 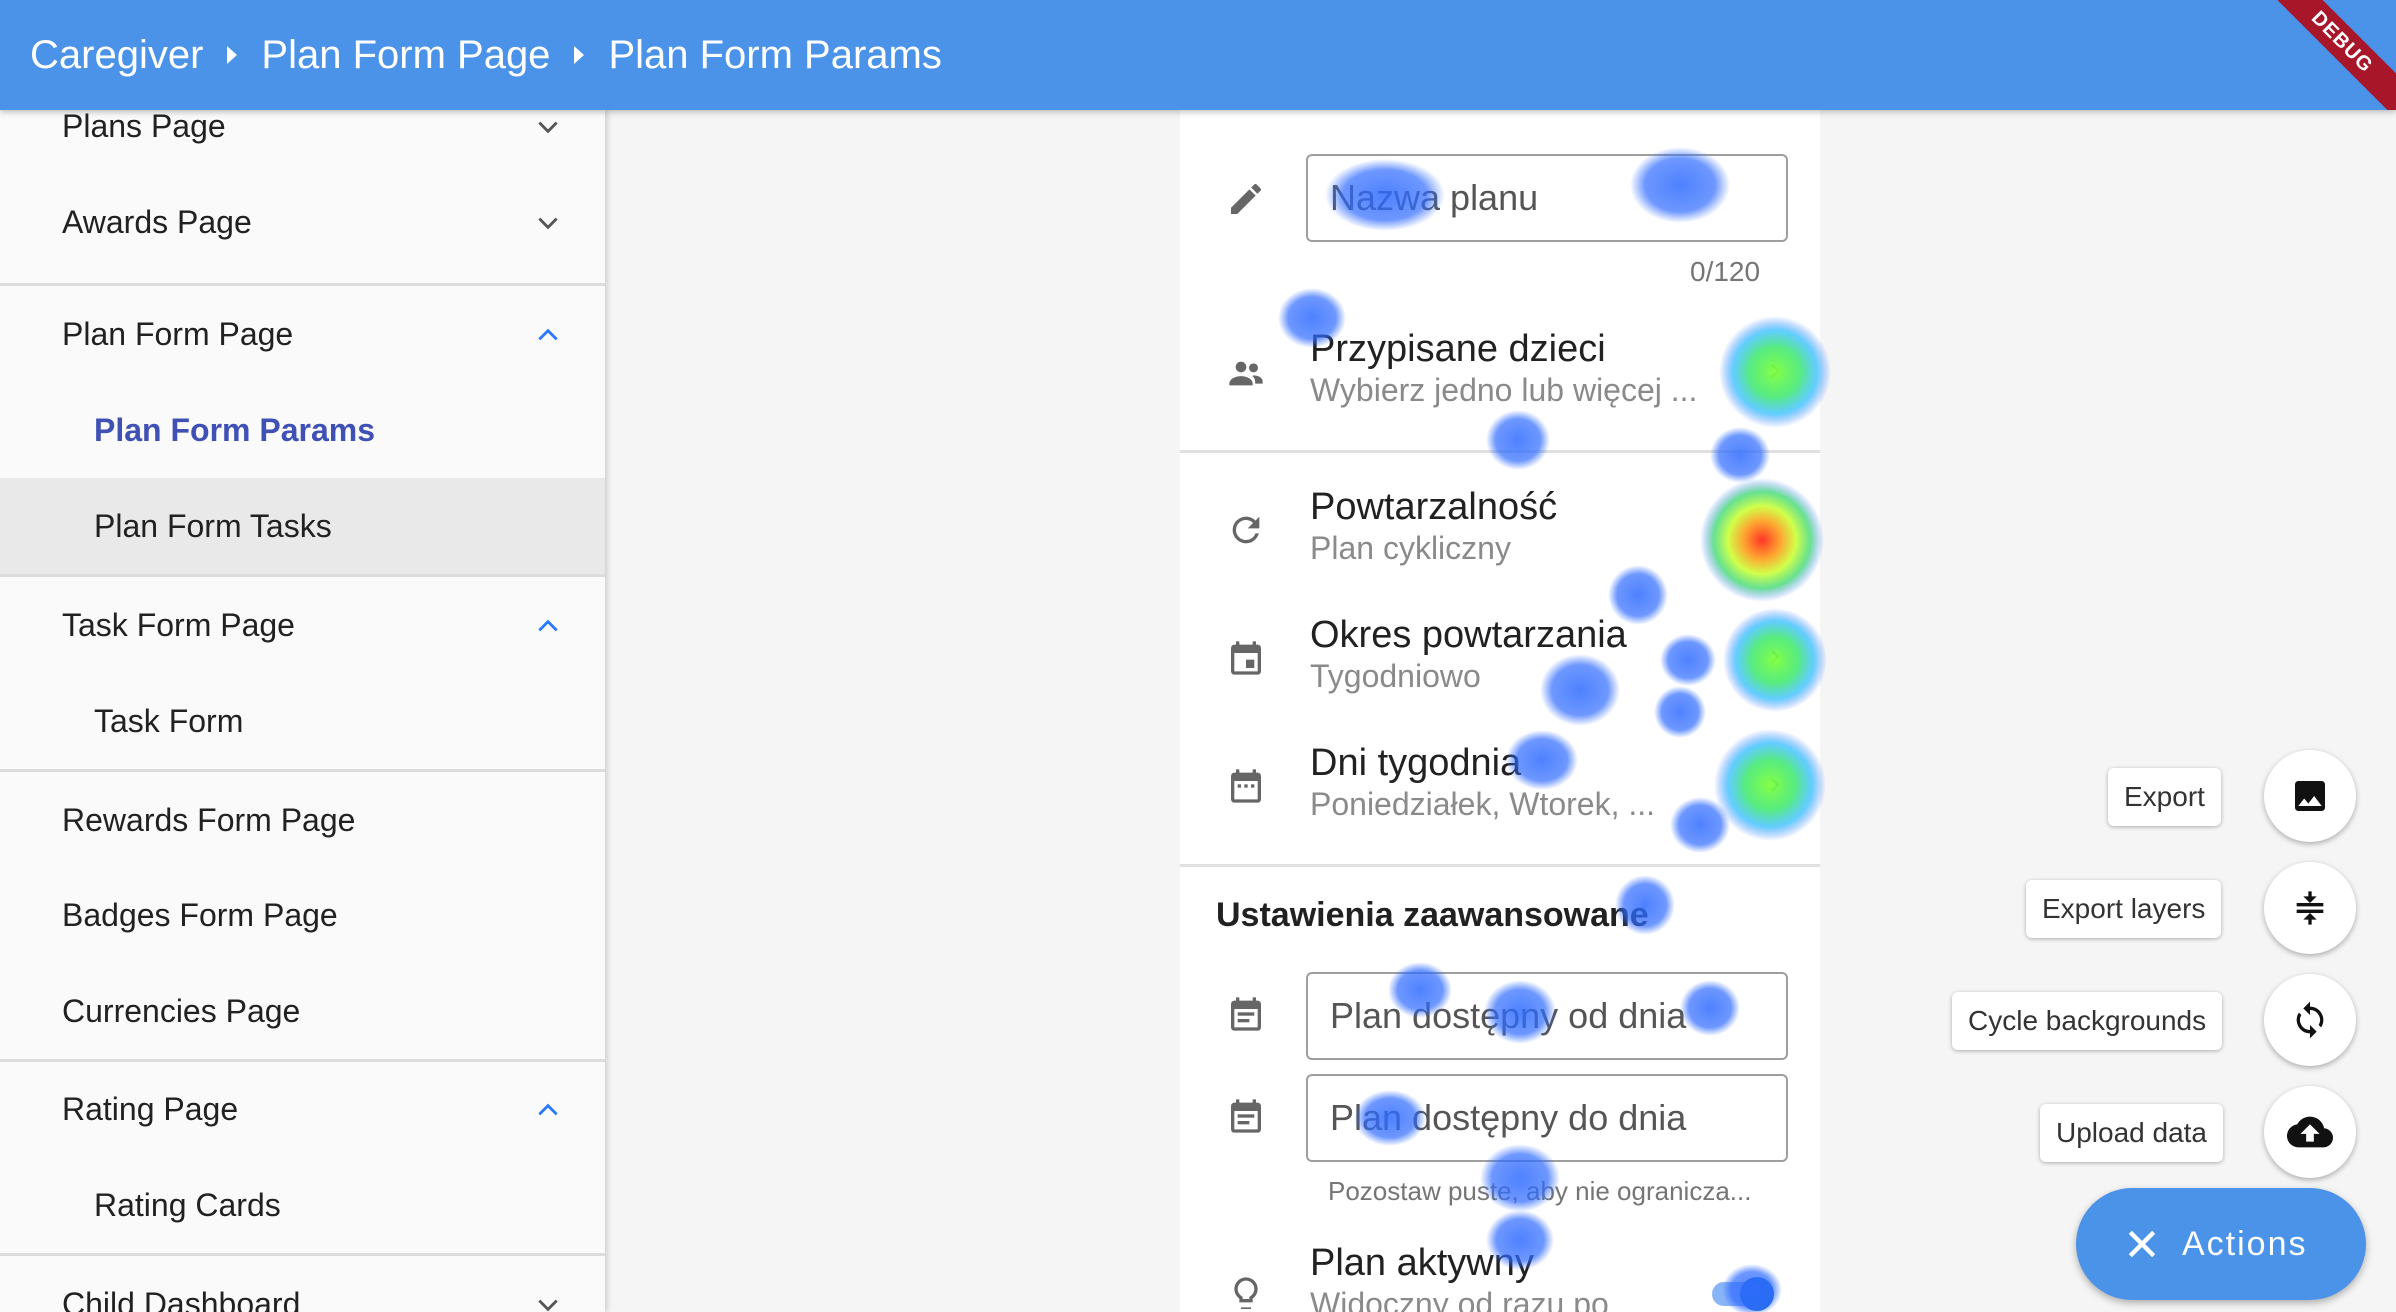 What do you see at coordinates (1246, 198) in the screenshot?
I see `pencil-icon` at bounding box center [1246, 198].